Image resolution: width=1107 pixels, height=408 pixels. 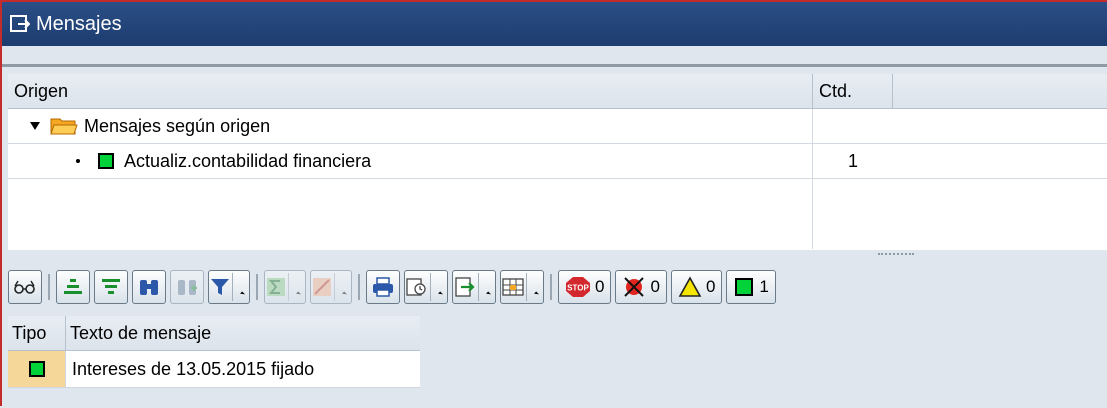 I want to click on stop-sign-icon: STOP, so click(x=578, y=287).